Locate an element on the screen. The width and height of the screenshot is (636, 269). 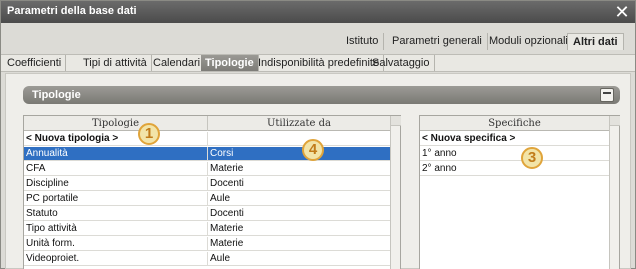
tab-tipi-attivita: Tipi di attività is located at coordinates (115, 63).